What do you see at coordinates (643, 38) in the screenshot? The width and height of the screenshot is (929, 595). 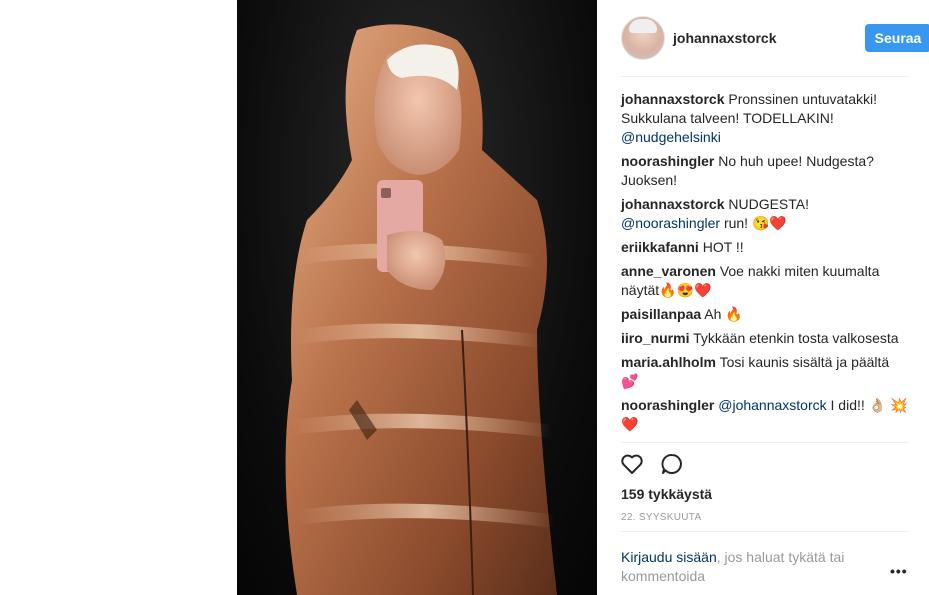 I see `avatar` at bounding box center [643, 38].